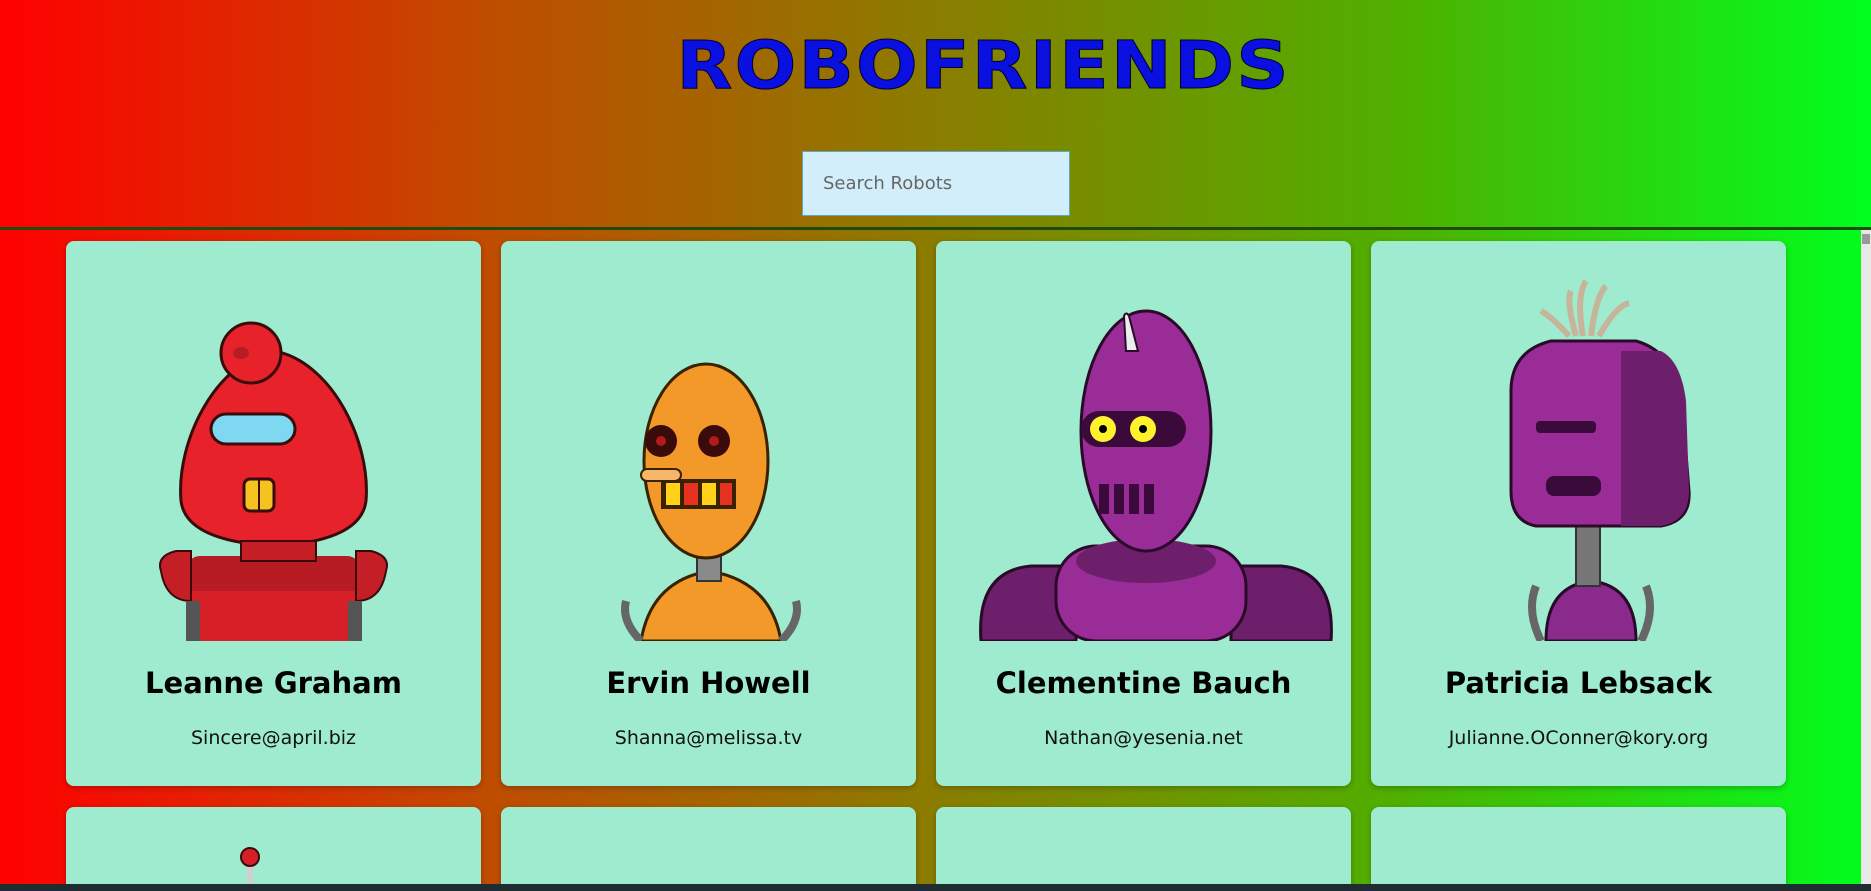 The width and height of the screenshot is (1871, 891). I want to click on app-title: ROBOFRIENDS, so click(983, 65).